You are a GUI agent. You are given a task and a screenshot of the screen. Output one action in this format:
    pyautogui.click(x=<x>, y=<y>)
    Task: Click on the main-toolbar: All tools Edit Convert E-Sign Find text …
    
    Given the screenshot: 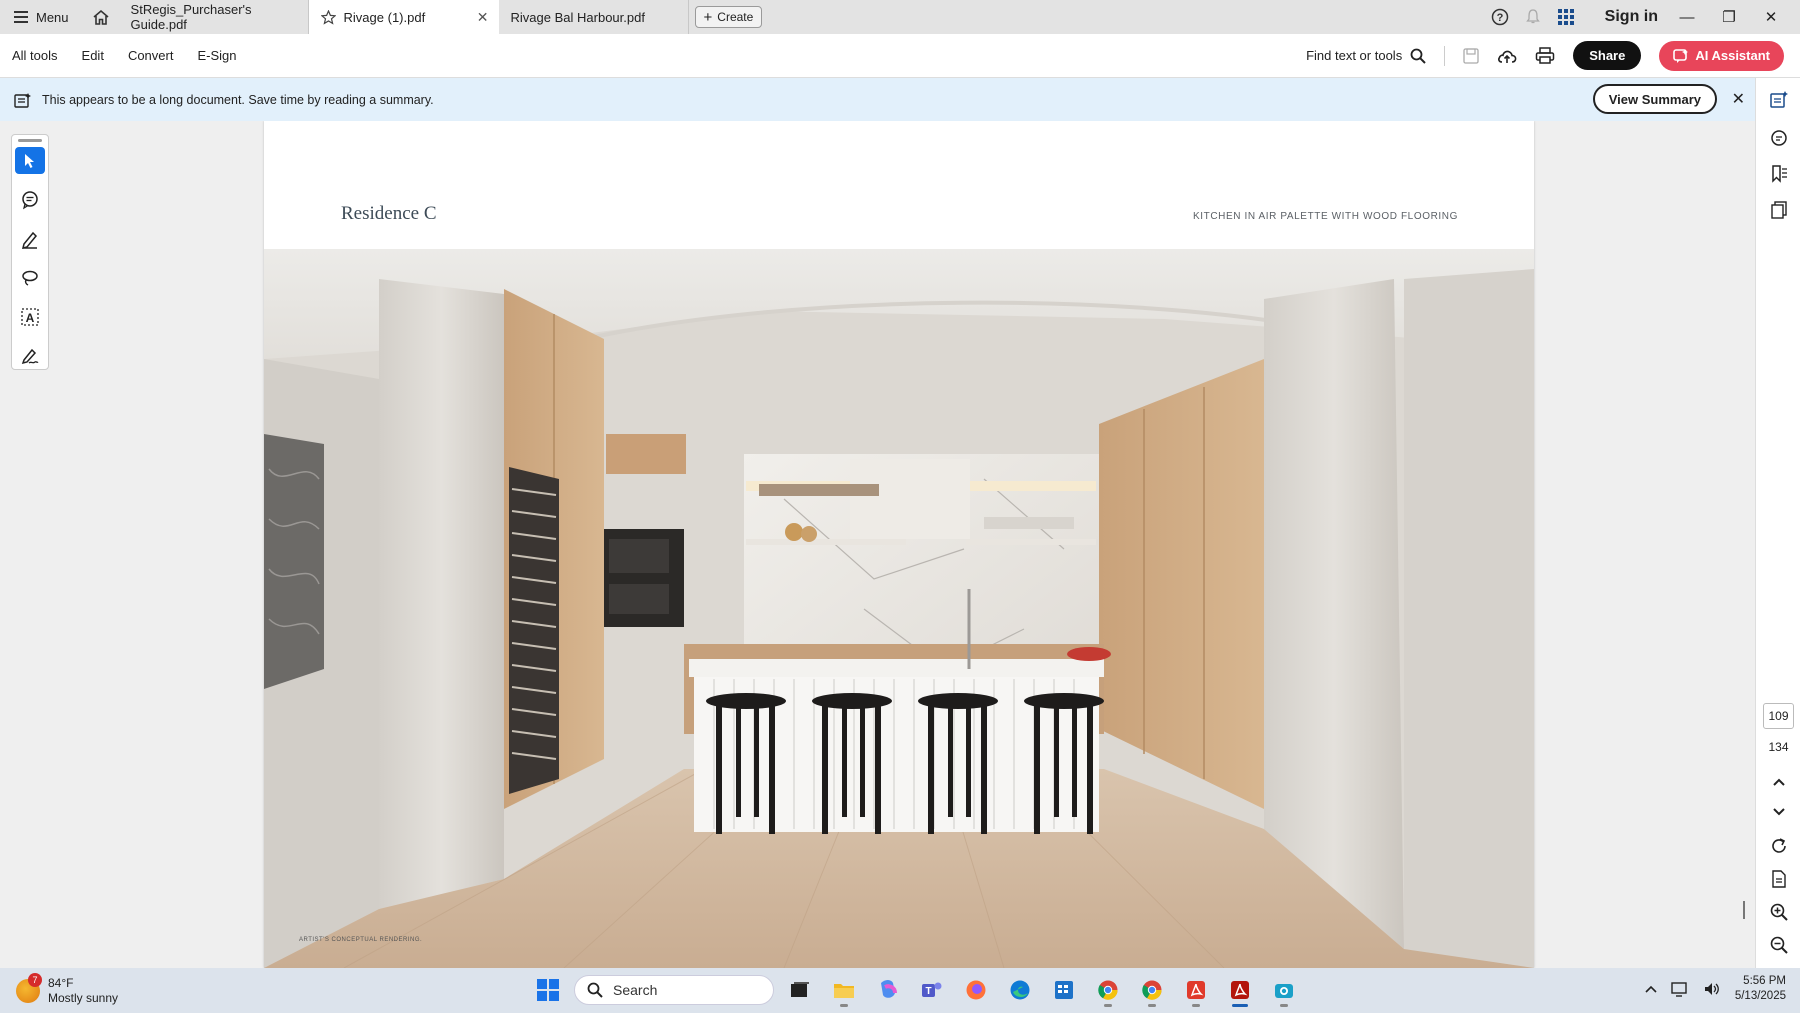 What is the action you would take?
    pyautogui.click(x=900, y=56)
    